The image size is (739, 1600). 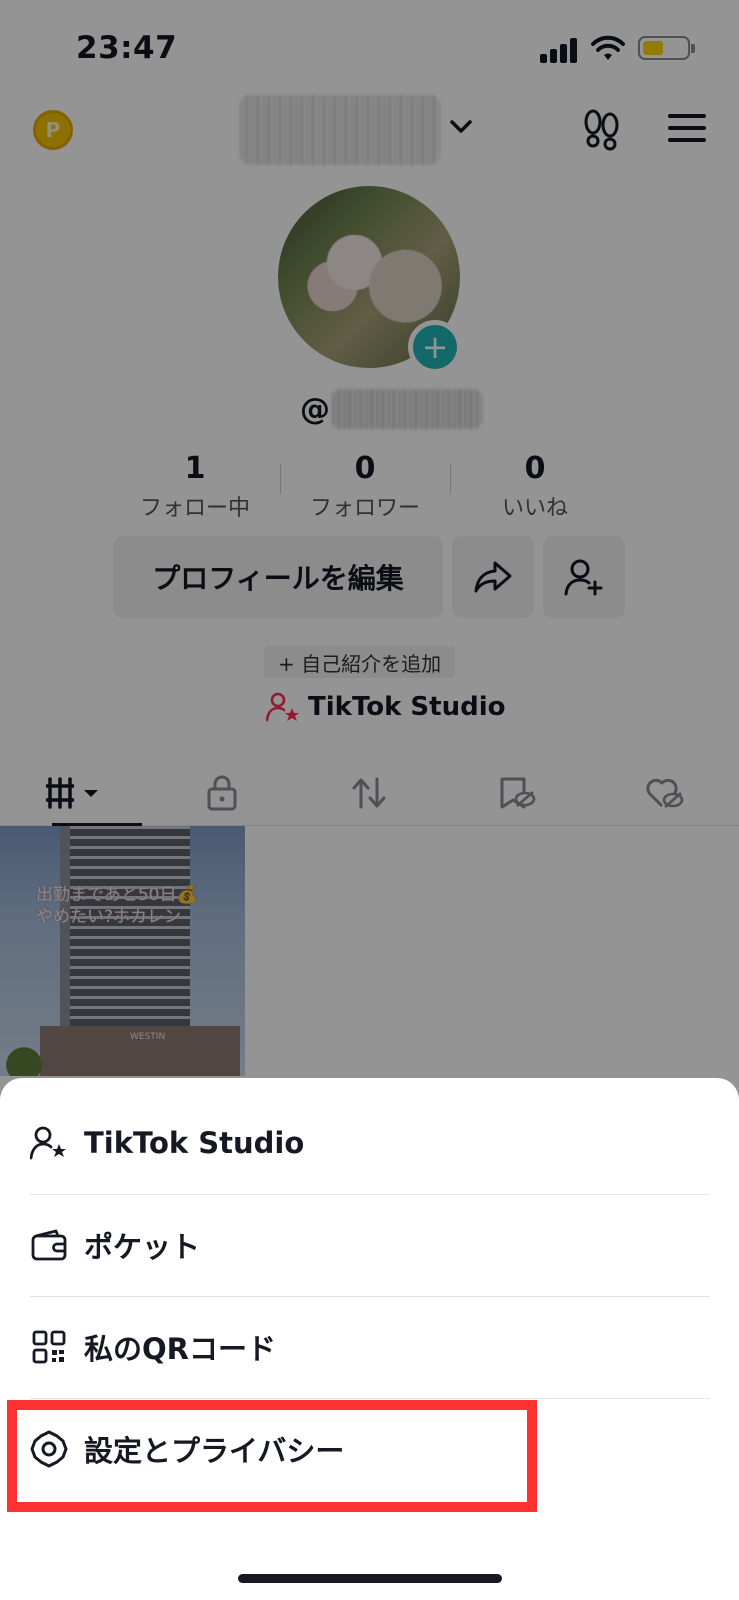 I want to click on menu-item-tiktok-studio: TikTok Studio, so click(x=369, y=1143).